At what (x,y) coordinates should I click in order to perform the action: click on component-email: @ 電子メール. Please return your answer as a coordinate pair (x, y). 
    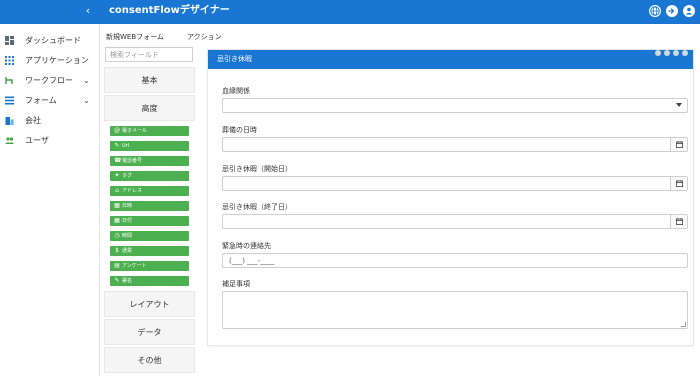
    Looking at the image, I should click on (149, 131).